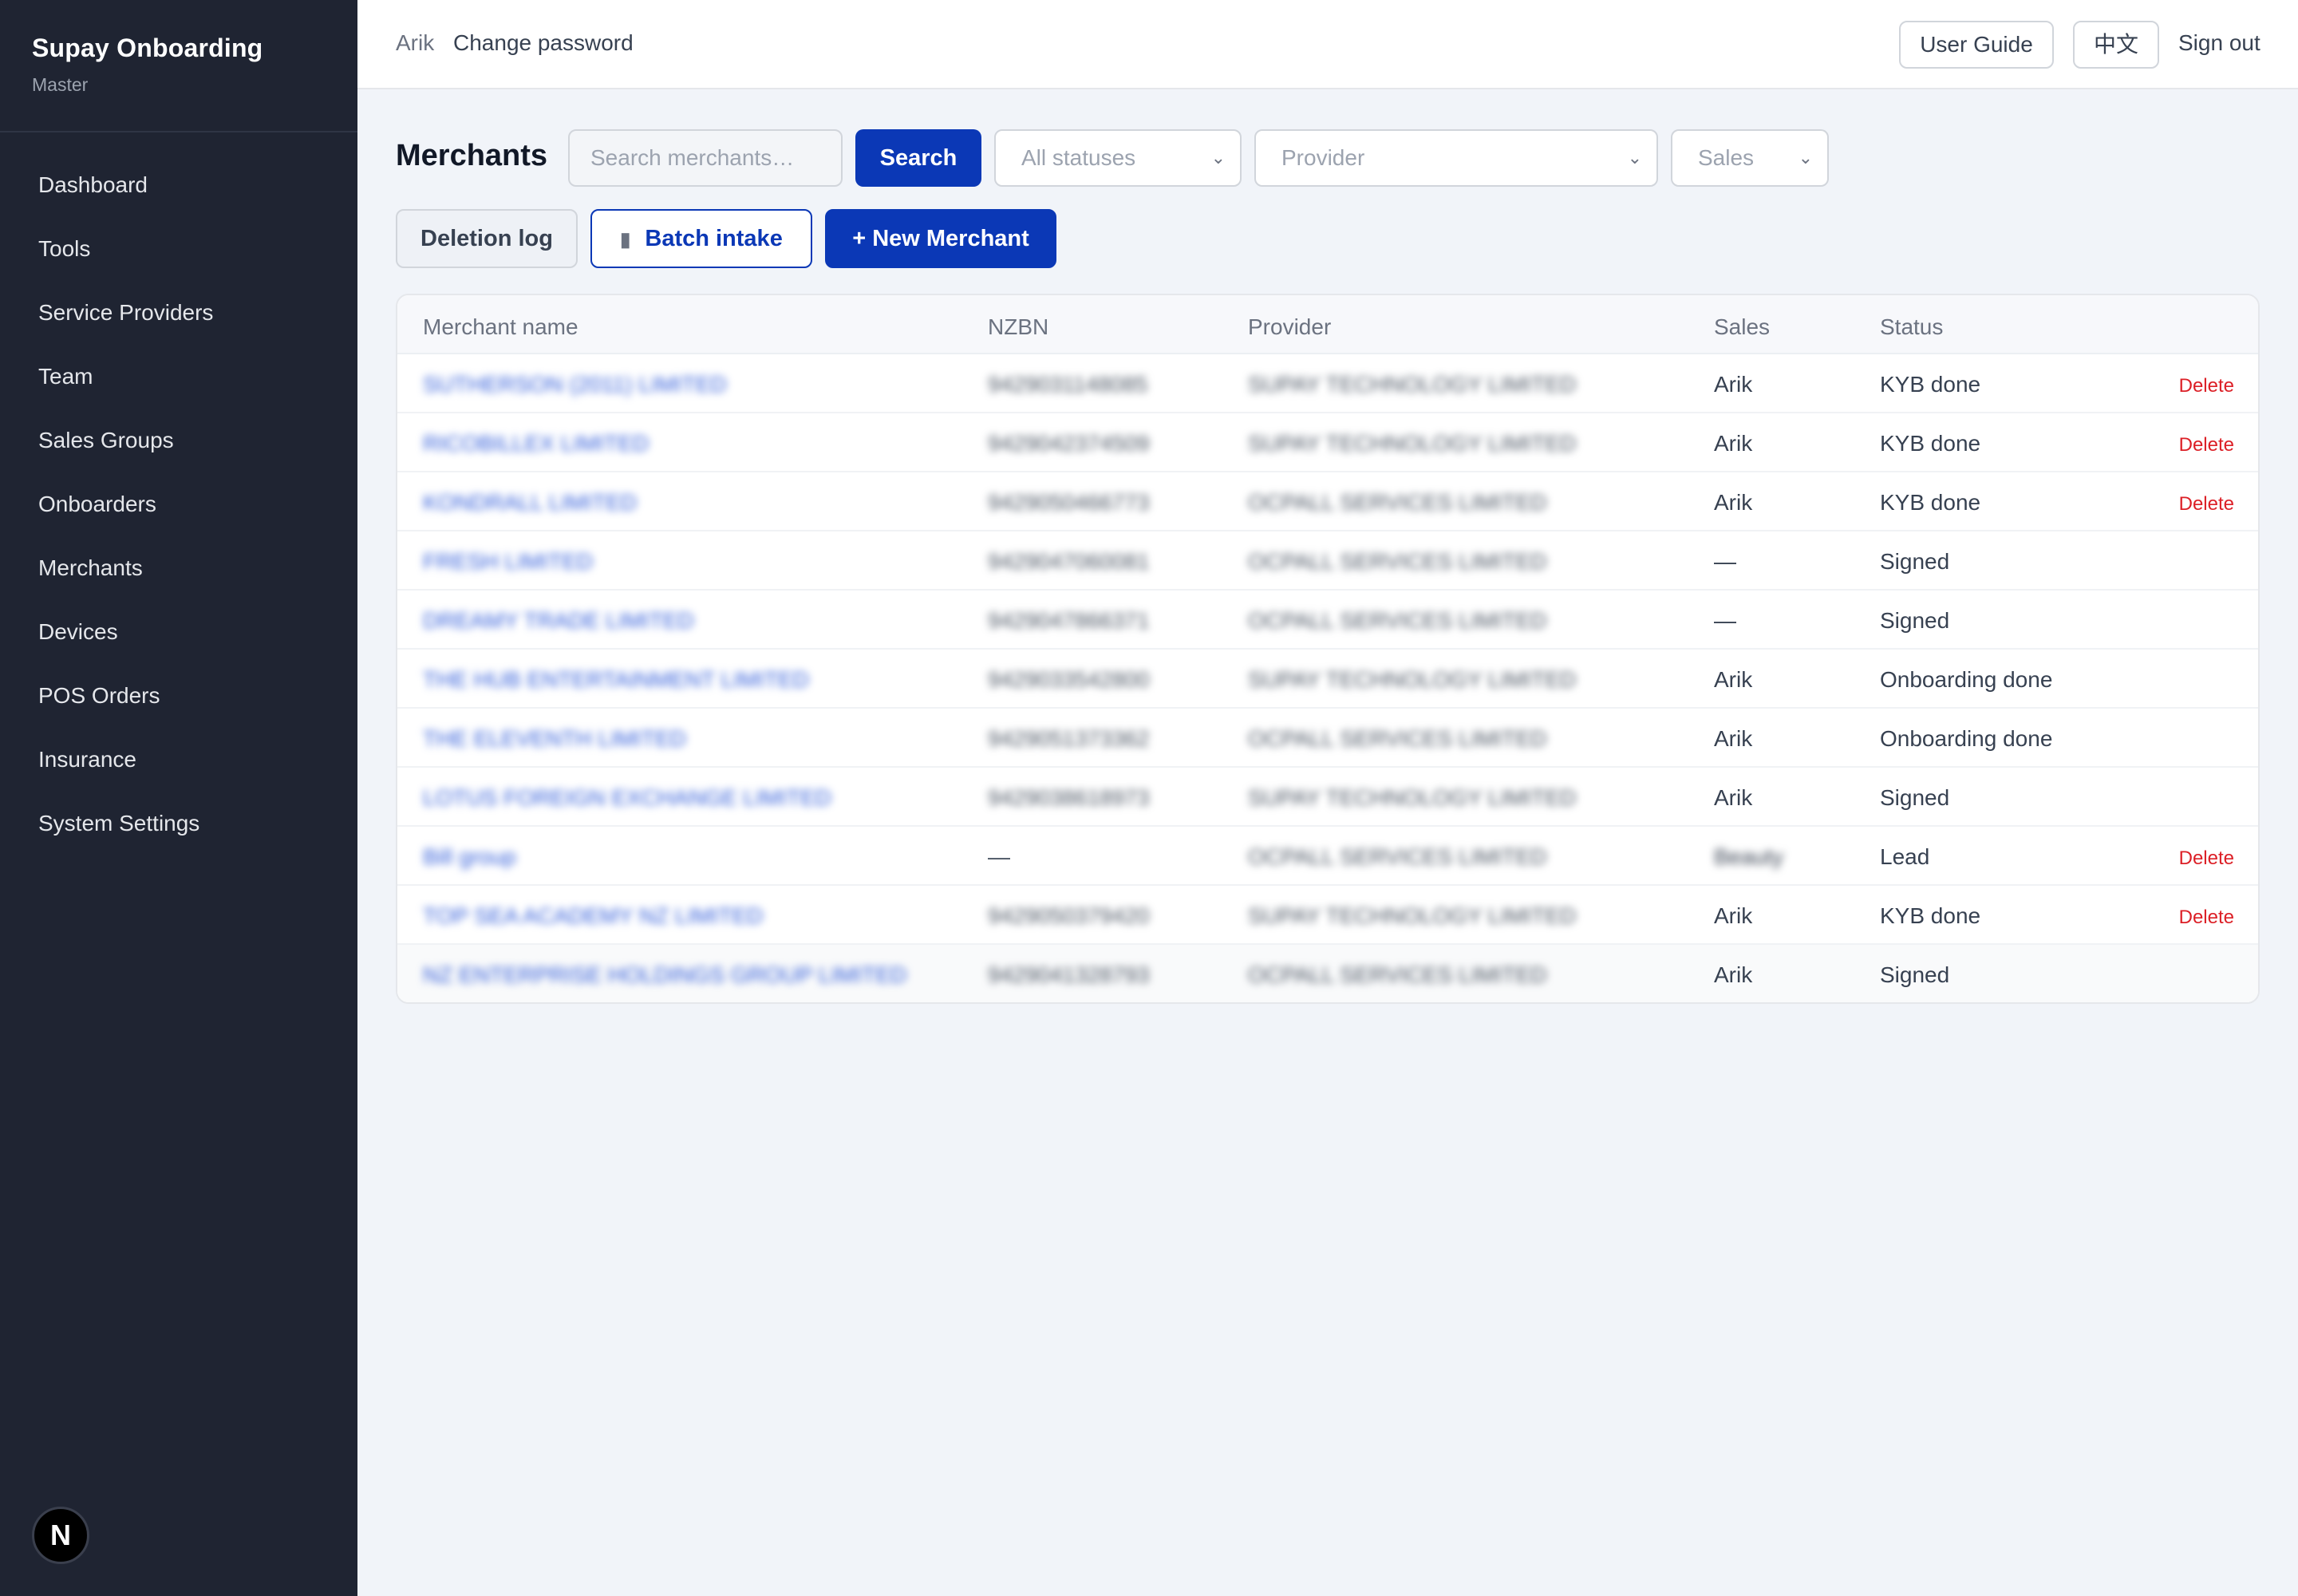 The image size is (2298, 1596). Describe the element at coordinates (714, 238) in the screenshot. I see `batch-intake-label: Batch intake` at that location.